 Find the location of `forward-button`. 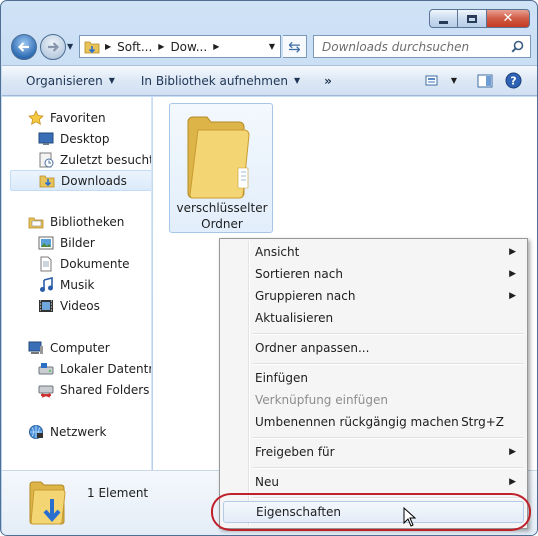

forward-button is located at coordinates (53, 47).